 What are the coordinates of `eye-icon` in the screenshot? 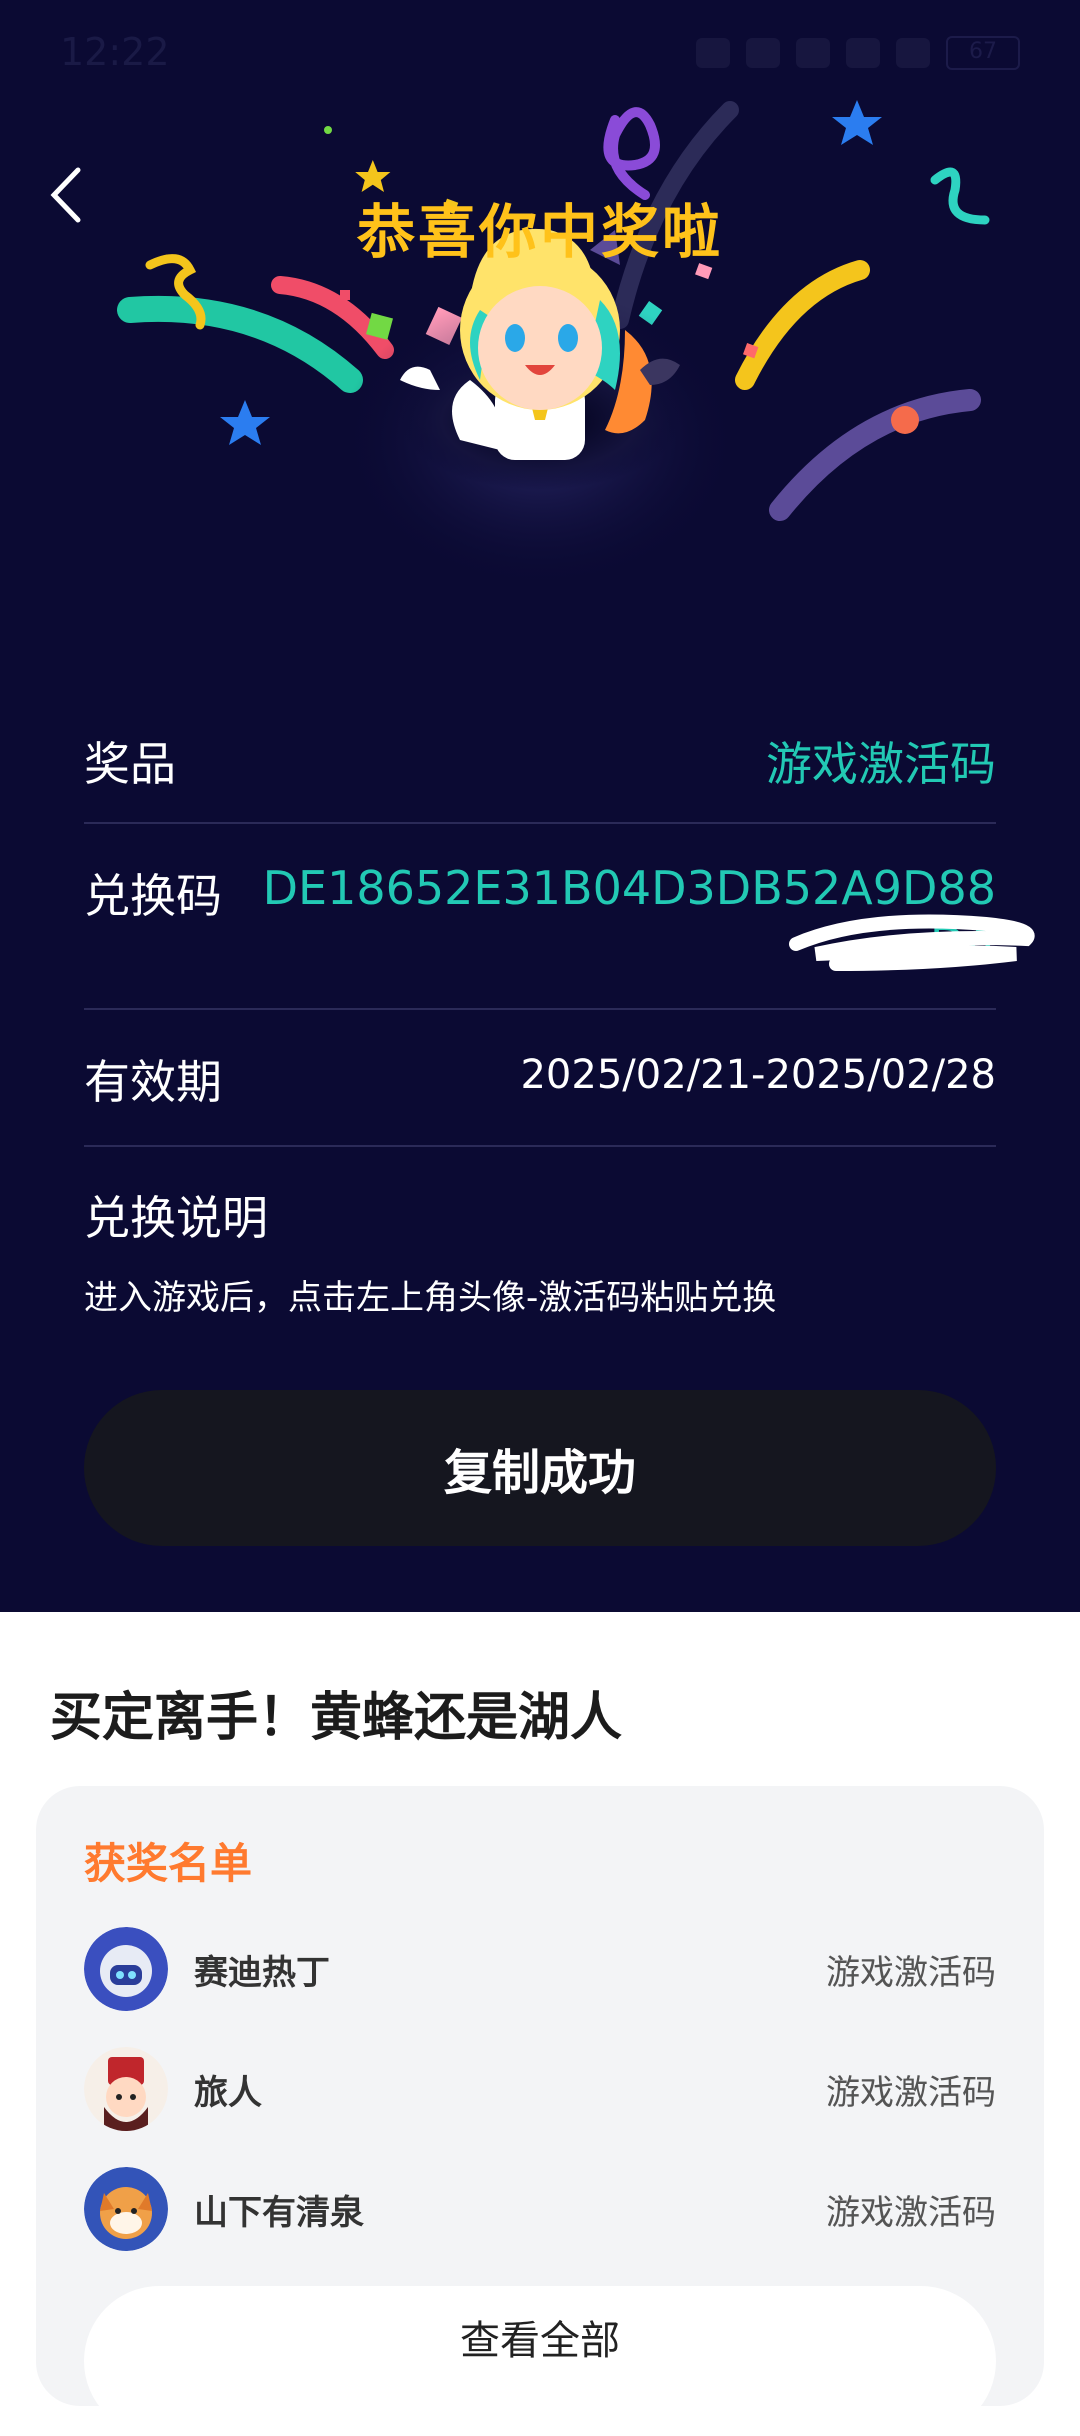 It's located at (713, 53).